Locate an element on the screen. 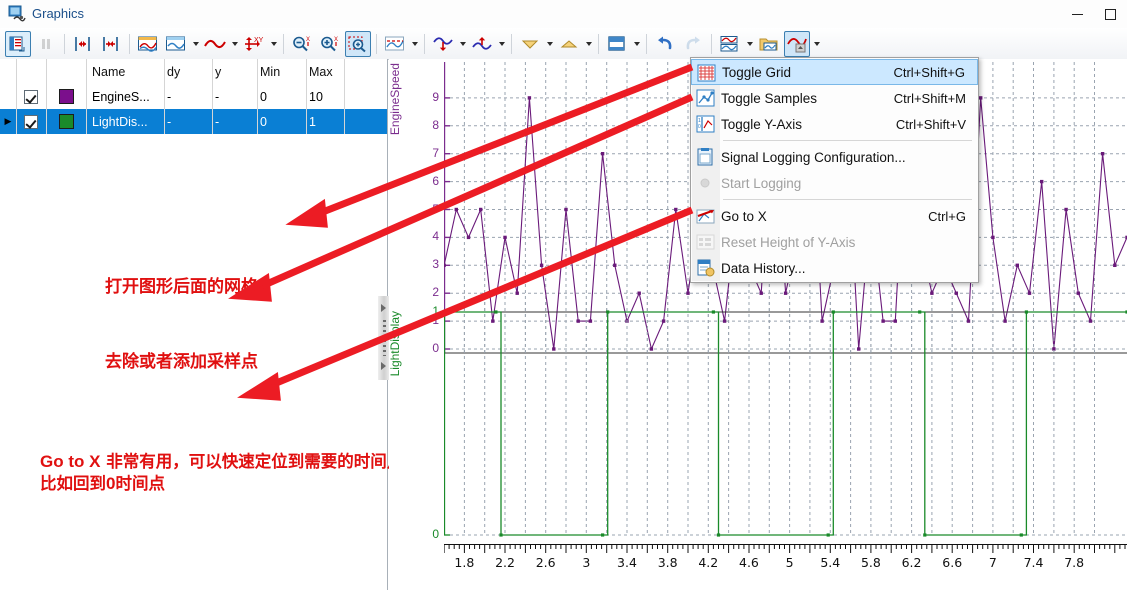  undo-button is located at coordinates (665, 44).